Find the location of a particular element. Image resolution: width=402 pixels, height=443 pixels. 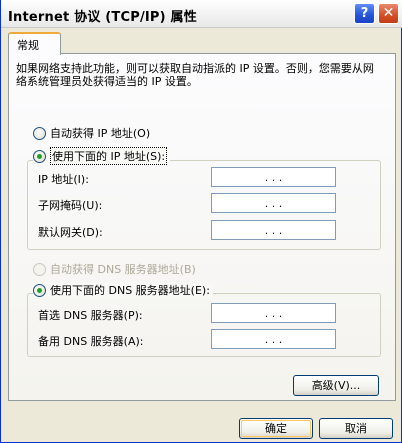

radio-auto-dns: 自动获得 DNS 服务器地址(B) is located at coordinates (114, 269).